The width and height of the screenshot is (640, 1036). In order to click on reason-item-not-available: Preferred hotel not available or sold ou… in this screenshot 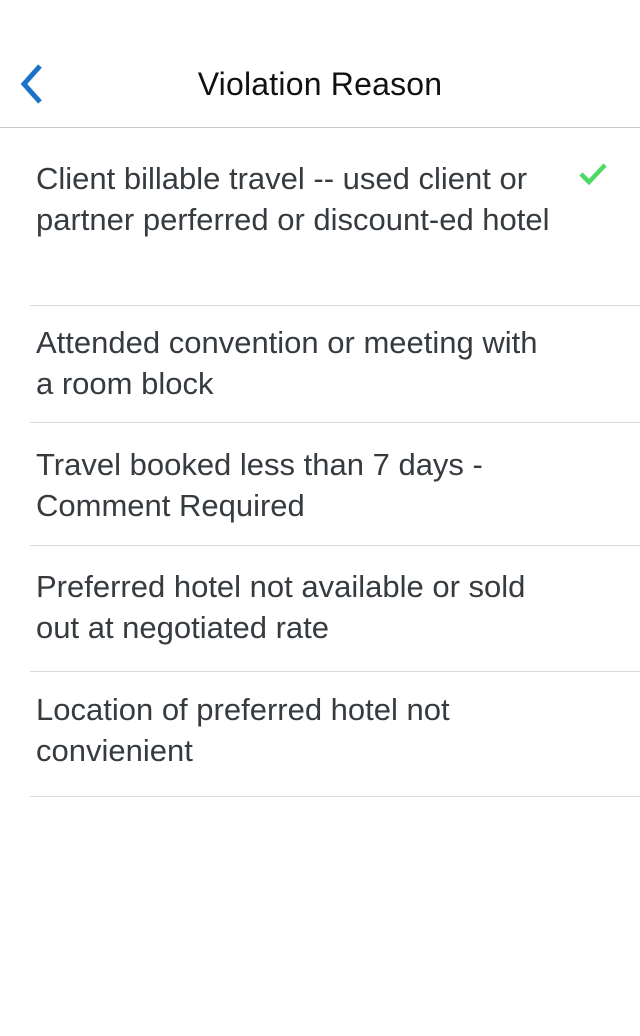, I will do `click(335, 609)`.